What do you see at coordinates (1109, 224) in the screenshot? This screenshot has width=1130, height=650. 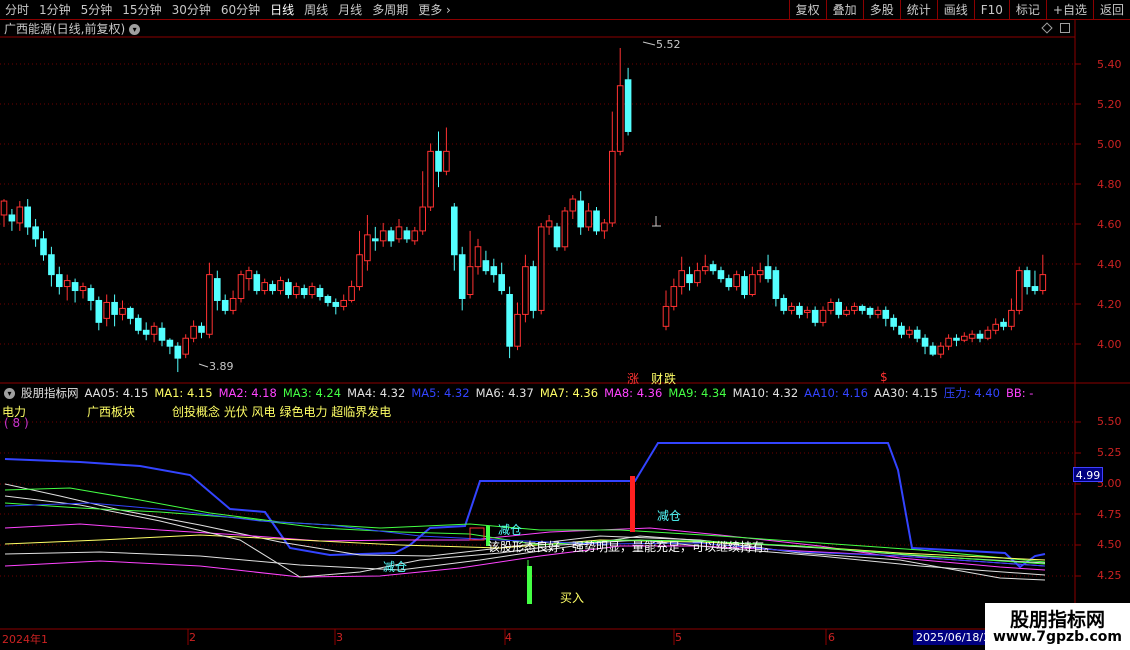 I see `main-y-tick: 4.60` at bounding box center [1109, 224].